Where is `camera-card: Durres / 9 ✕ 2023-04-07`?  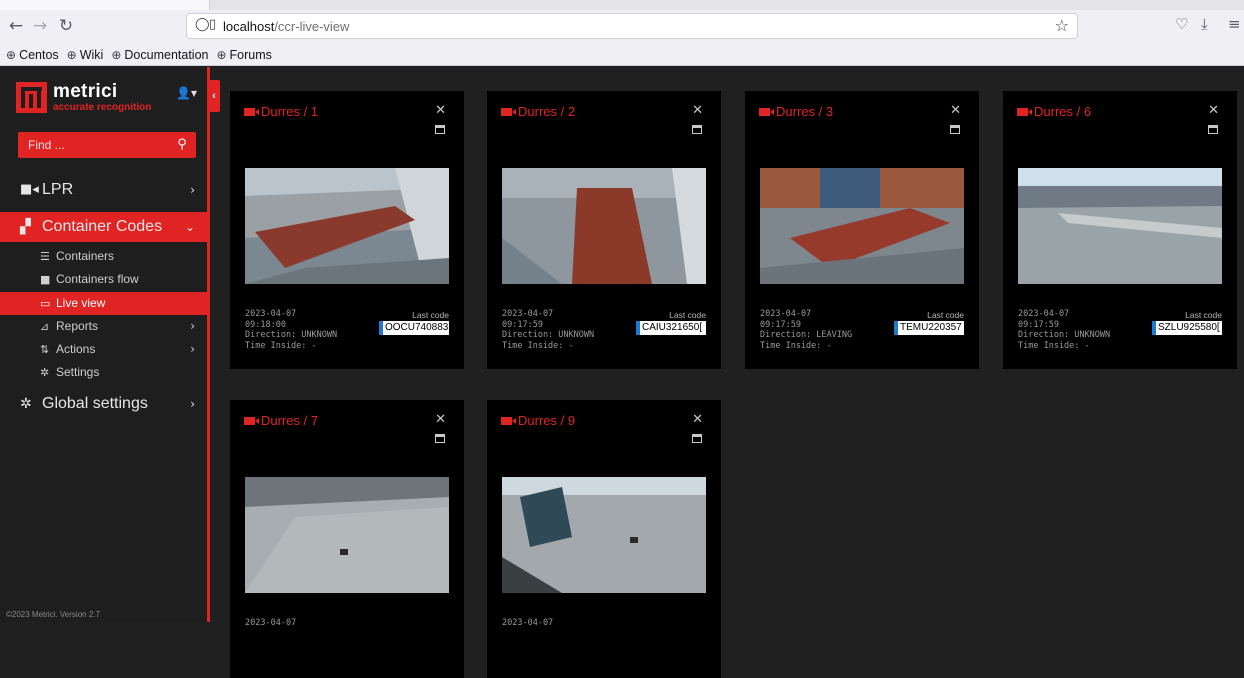 camera-card: Durres / 9 ✕ 2023-04-07 is located at coordinates (604, 539).